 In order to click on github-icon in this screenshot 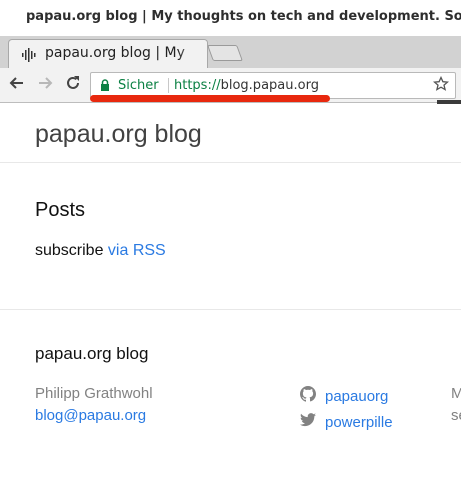, I will do `click(312, 396)`.